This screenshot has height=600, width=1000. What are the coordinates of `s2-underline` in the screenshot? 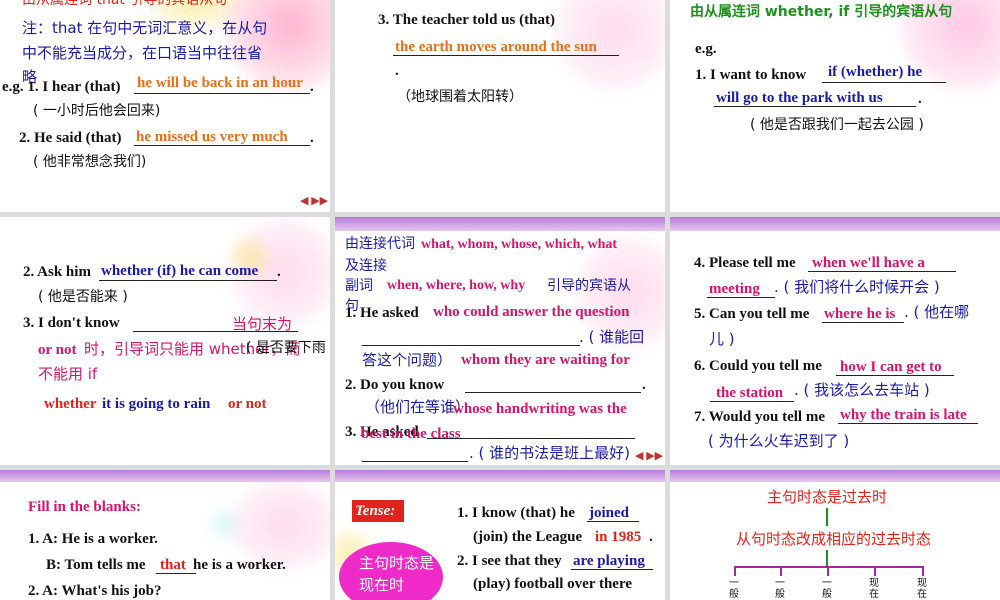 It's located at (506, 55).